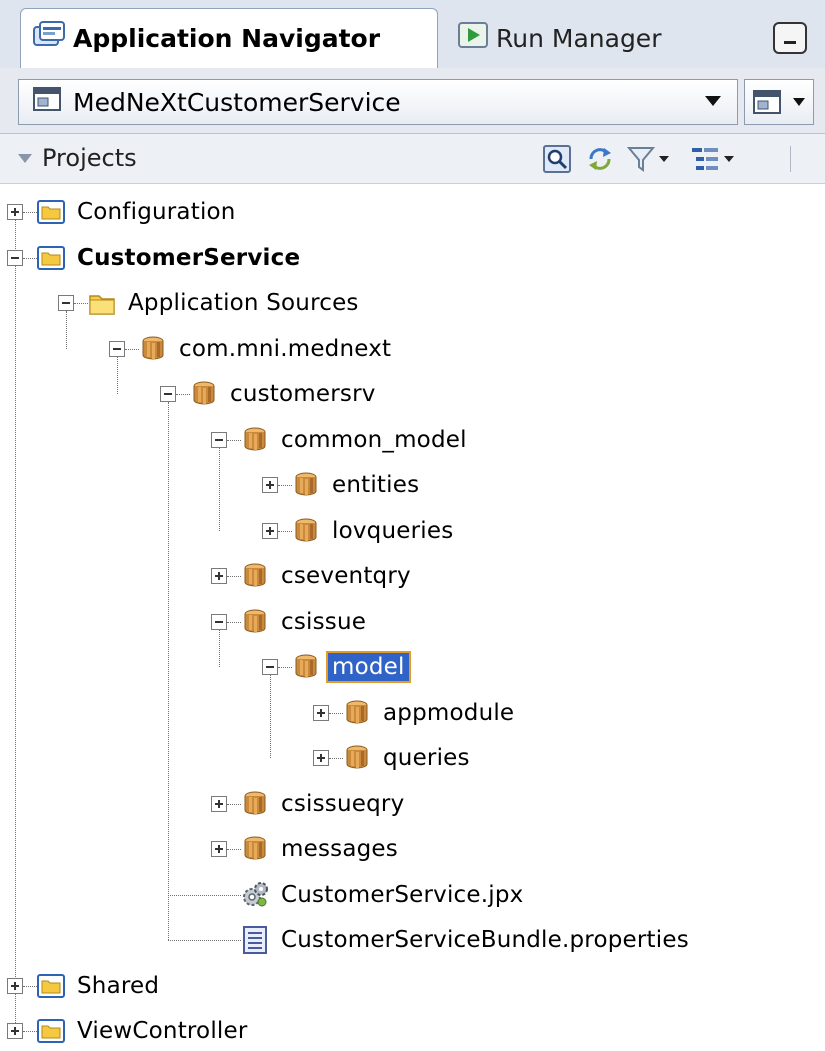  I want to click on tree-node-label: CustomerService, so click(189, 257).